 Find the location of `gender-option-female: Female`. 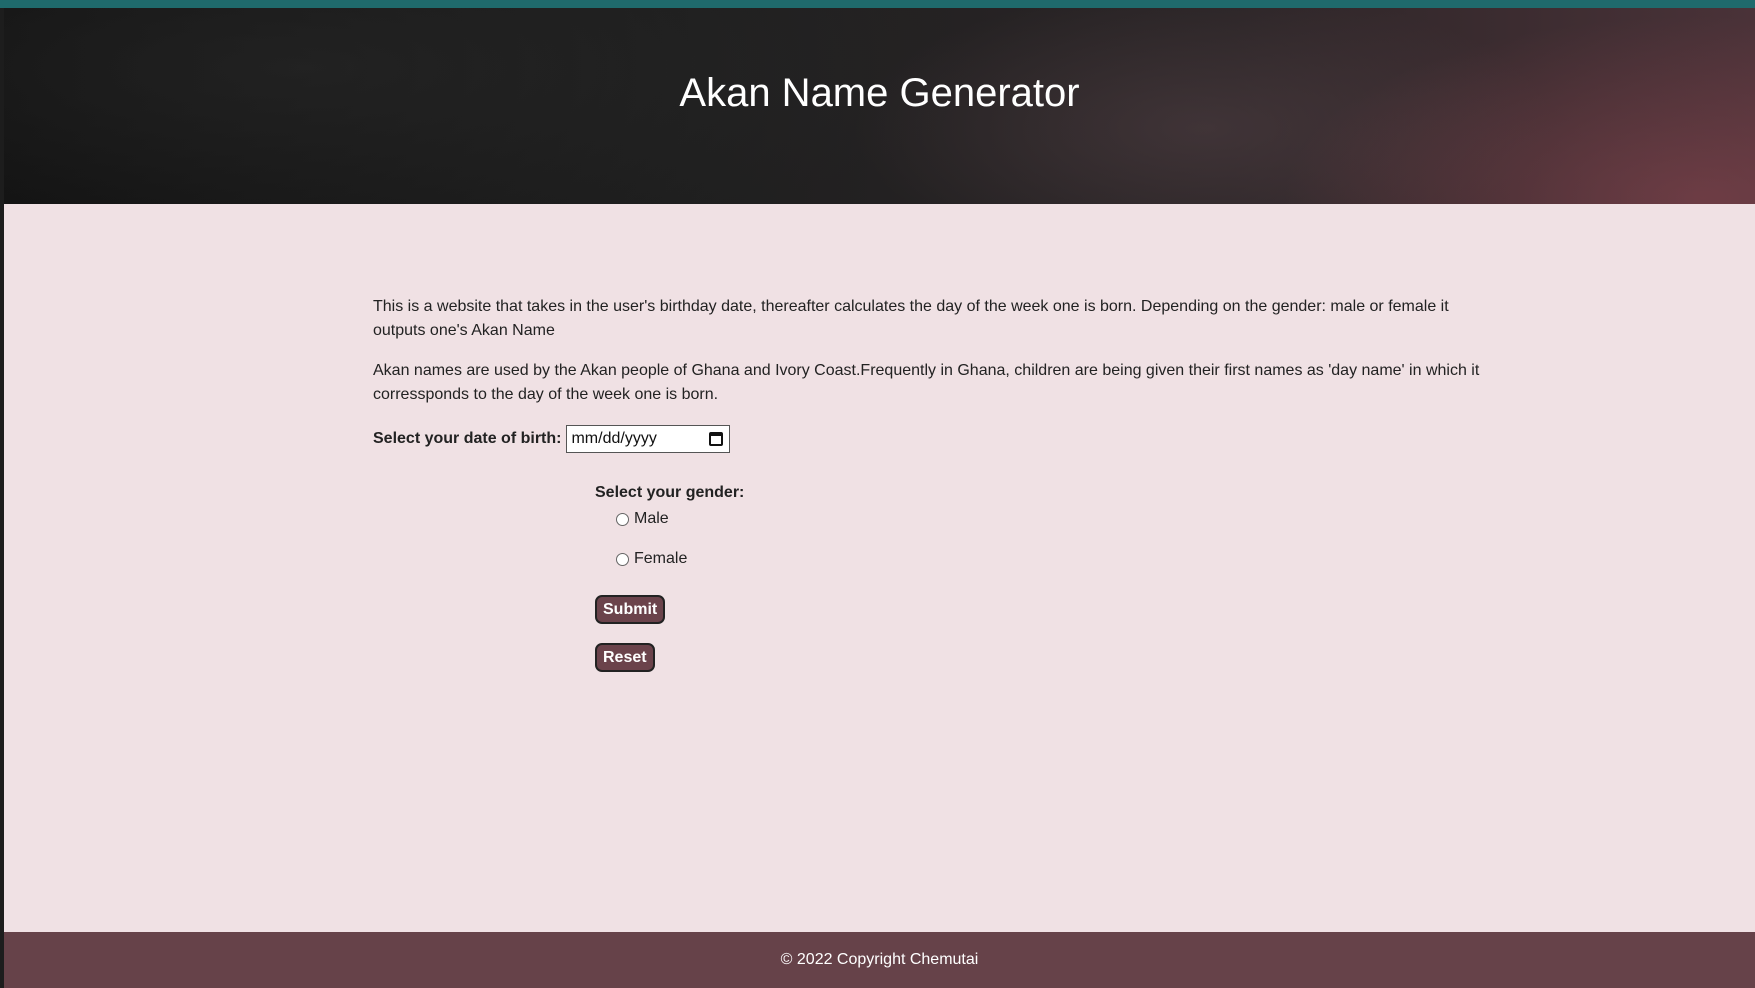

gender-option-female: Female is located at coordinates (651, 559).